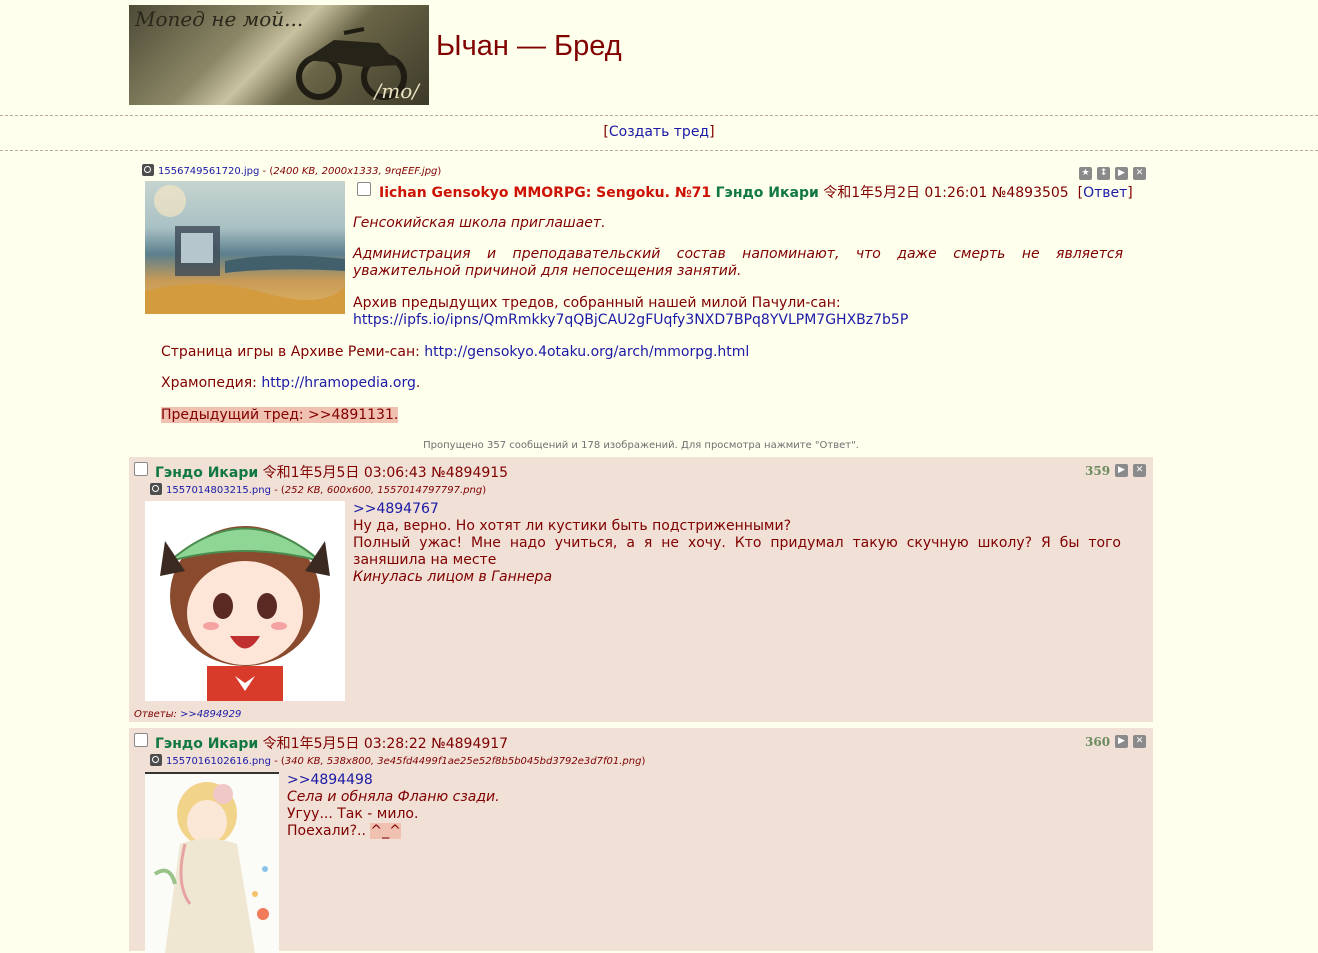  Describe the element at coordinates (210, 714) in the screenshot. I see `backlink: >>4894929` at that location.